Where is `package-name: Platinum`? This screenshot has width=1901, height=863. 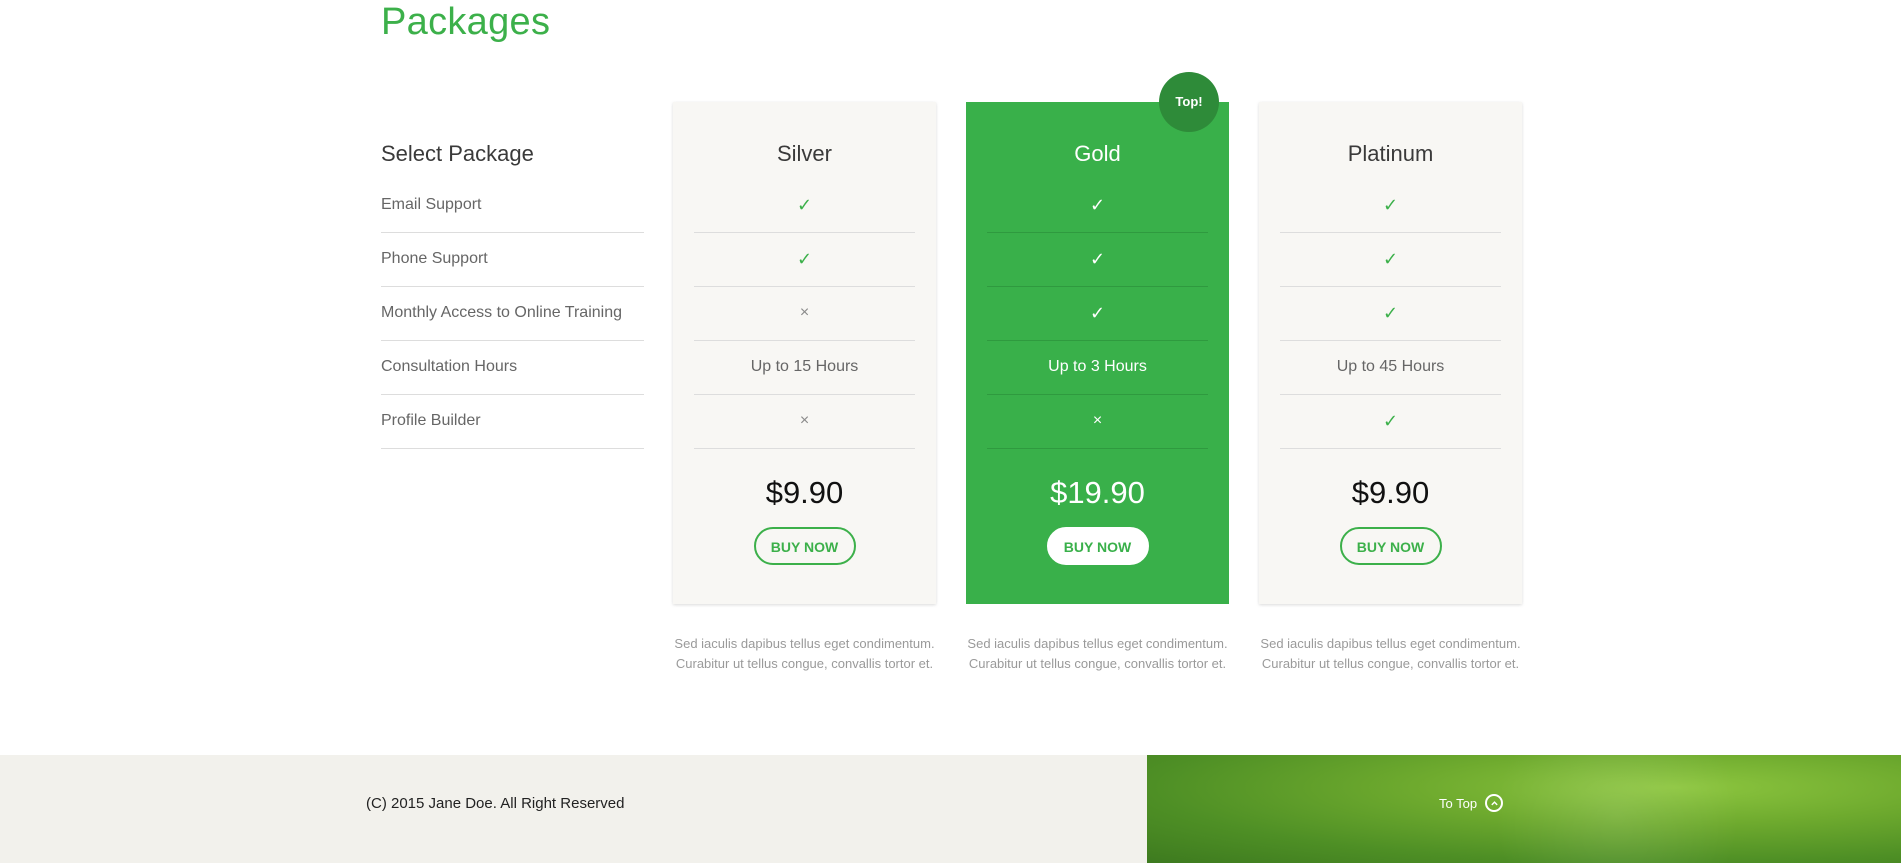
package-name: Platinum is located at coordinates (1390, 153).